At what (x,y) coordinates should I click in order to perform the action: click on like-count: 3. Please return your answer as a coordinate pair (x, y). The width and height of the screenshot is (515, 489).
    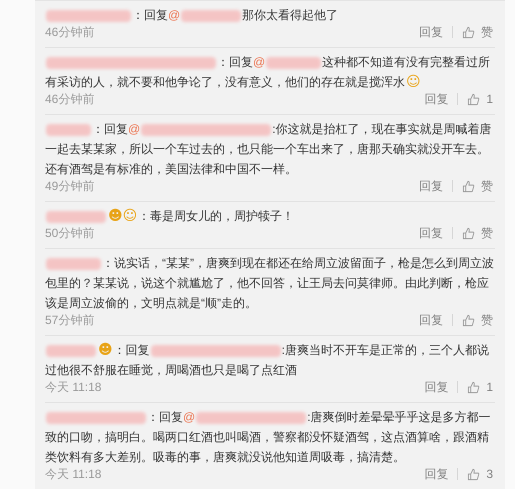
    Looking at the image, I should click on (489, 474).